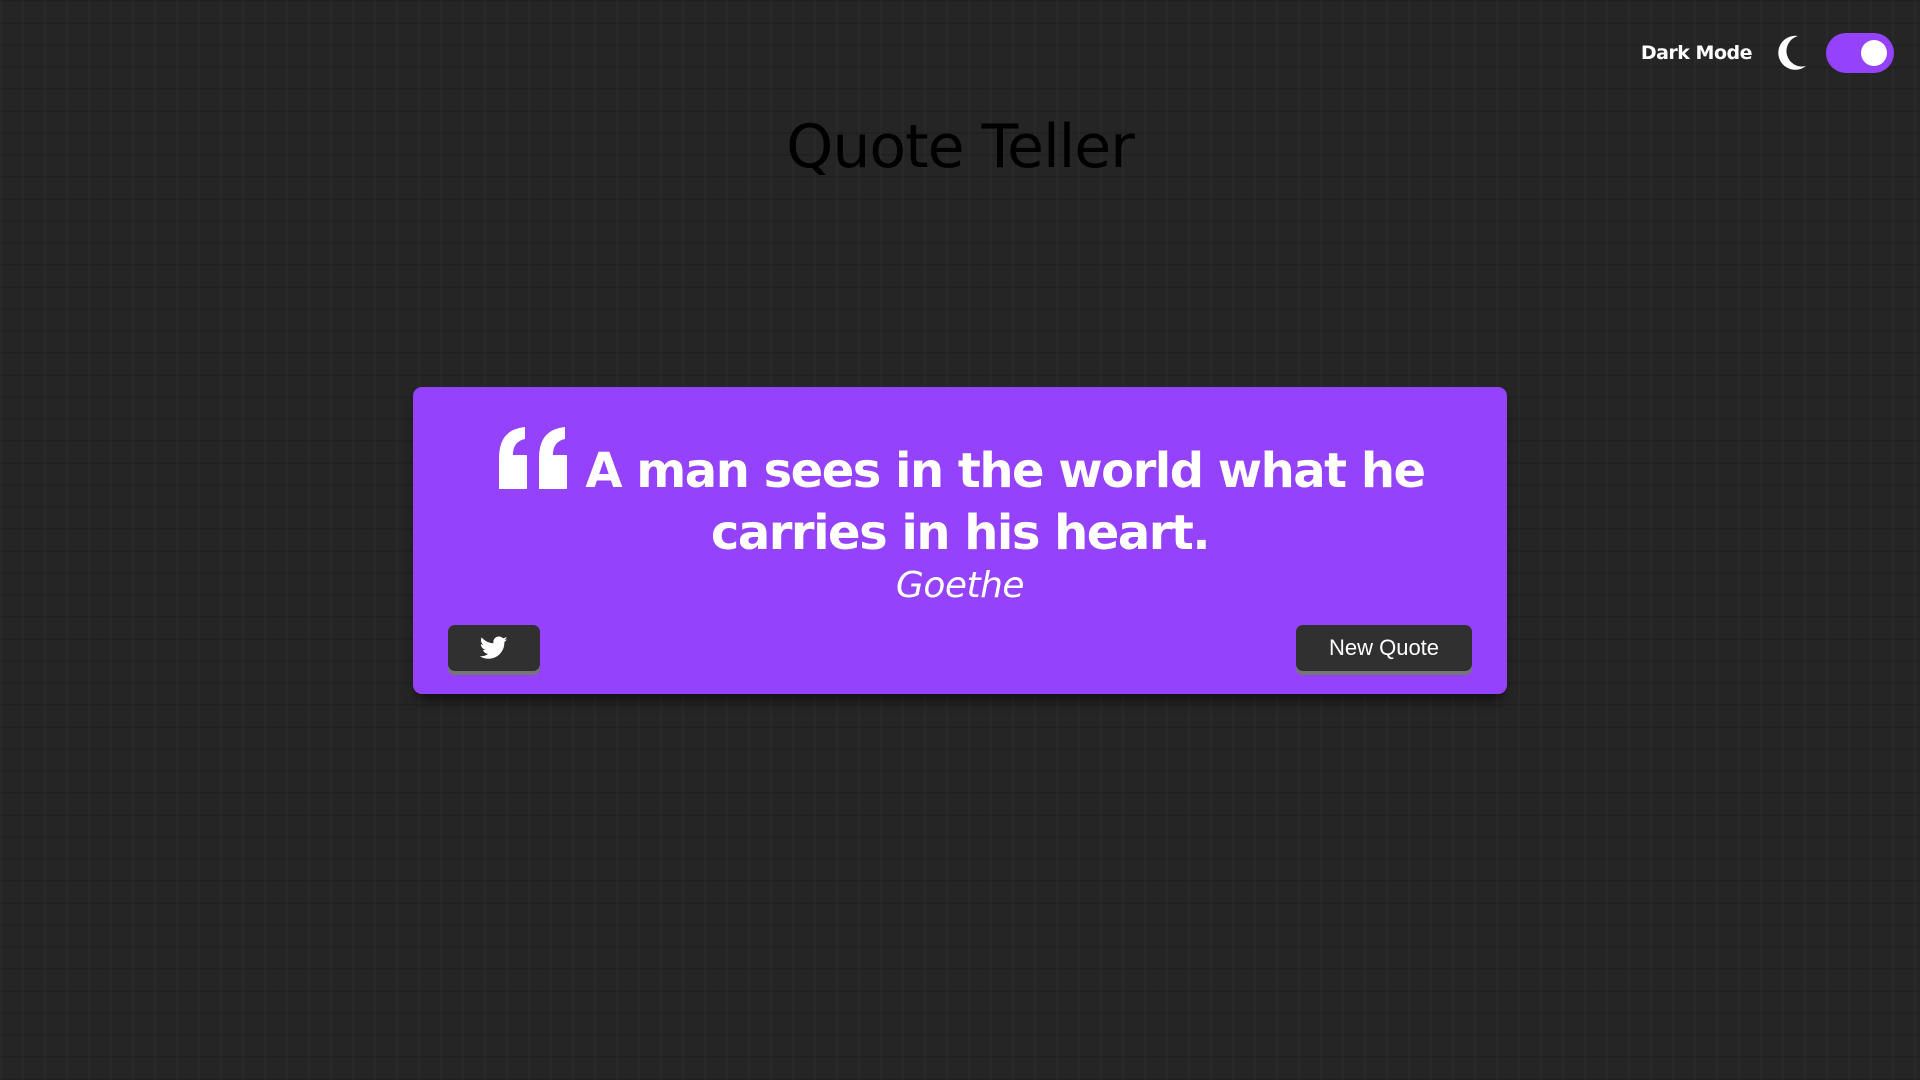  What do you see at coordinates (1384, 648) in the screenshot?
I see `new-quote-button: New Quote` at bounding box center [1384, 648].